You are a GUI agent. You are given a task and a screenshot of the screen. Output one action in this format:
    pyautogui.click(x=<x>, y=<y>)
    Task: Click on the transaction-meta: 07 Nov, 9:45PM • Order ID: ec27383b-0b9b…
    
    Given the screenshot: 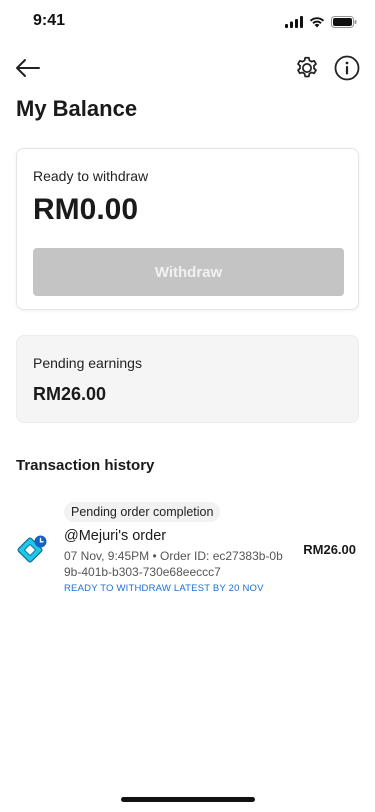 What is the action you would take?
    pyautogui.click(x=173, y=564)
    